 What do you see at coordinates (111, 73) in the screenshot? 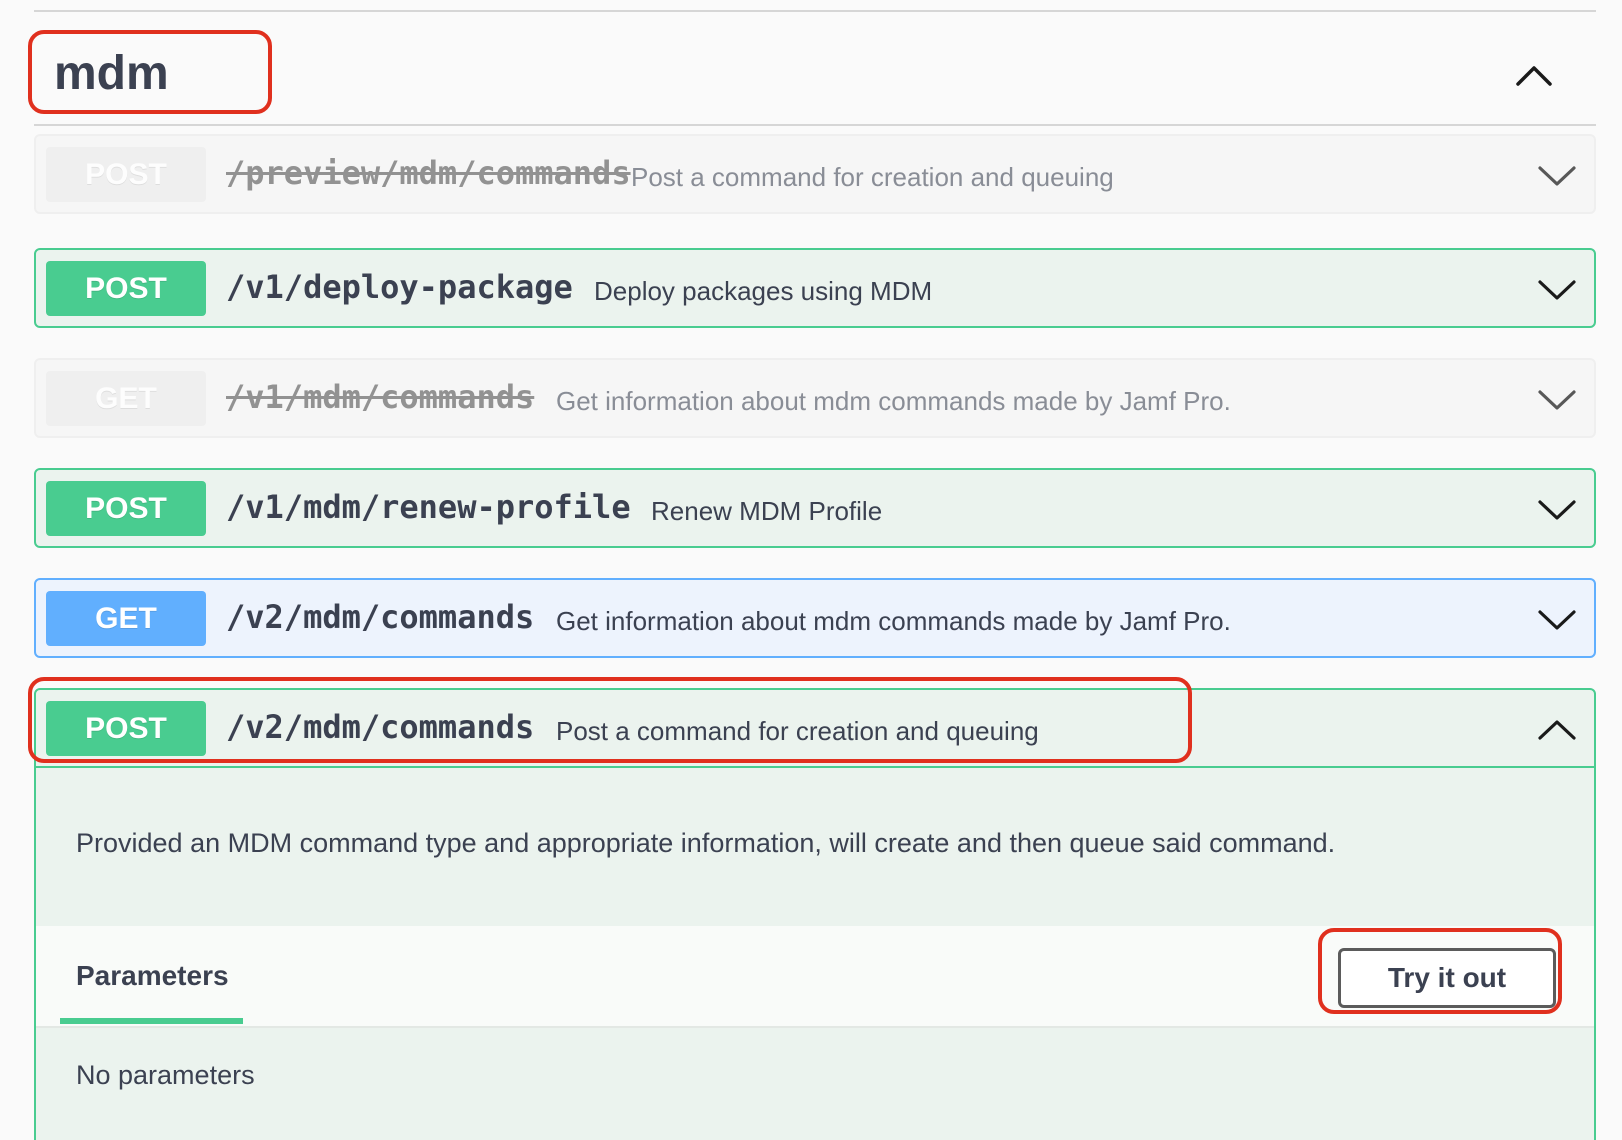
I see `tag-title: mdm` at bounding box center [111, 73].